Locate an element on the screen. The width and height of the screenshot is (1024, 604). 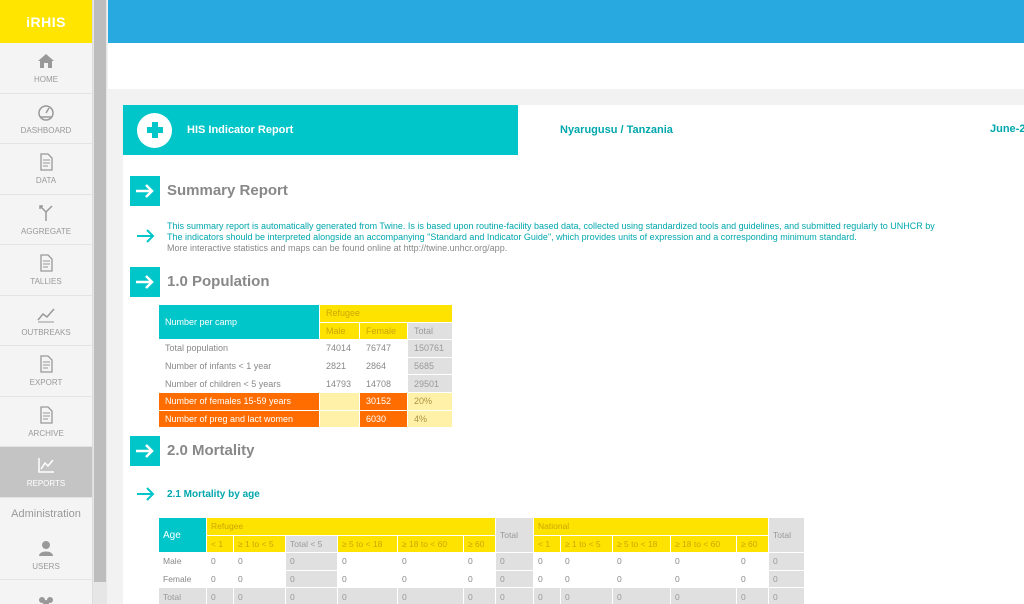
row-label: Number of children < 5 years is located at coordinates (239, 383).